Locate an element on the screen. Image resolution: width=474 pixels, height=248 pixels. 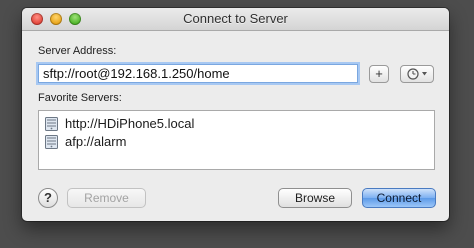
title-bar: Connect to Server is located at coordinates (235, 19).